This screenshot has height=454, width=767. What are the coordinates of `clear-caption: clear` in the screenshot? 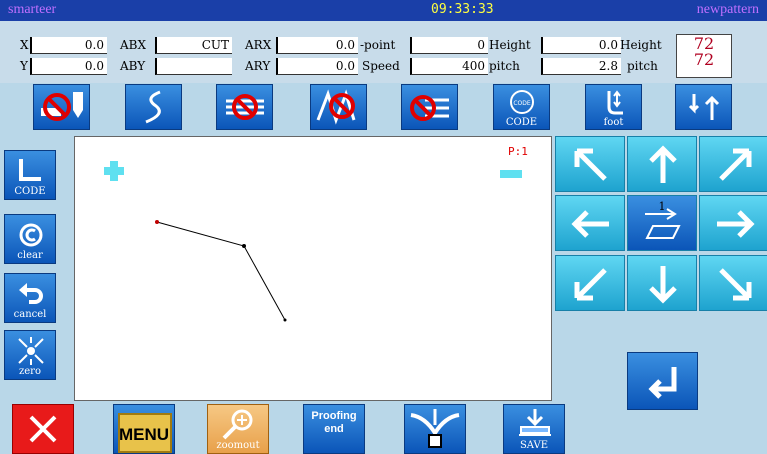 It's located at (30, 255).